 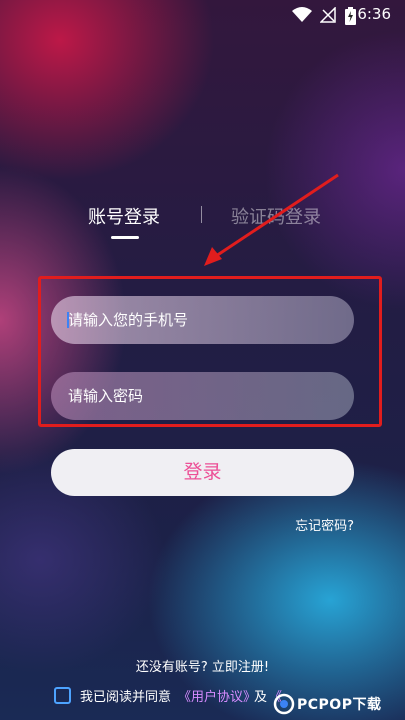 I want to click on forgot-password-link: 忘记密码?, so click(x=324, y=524).